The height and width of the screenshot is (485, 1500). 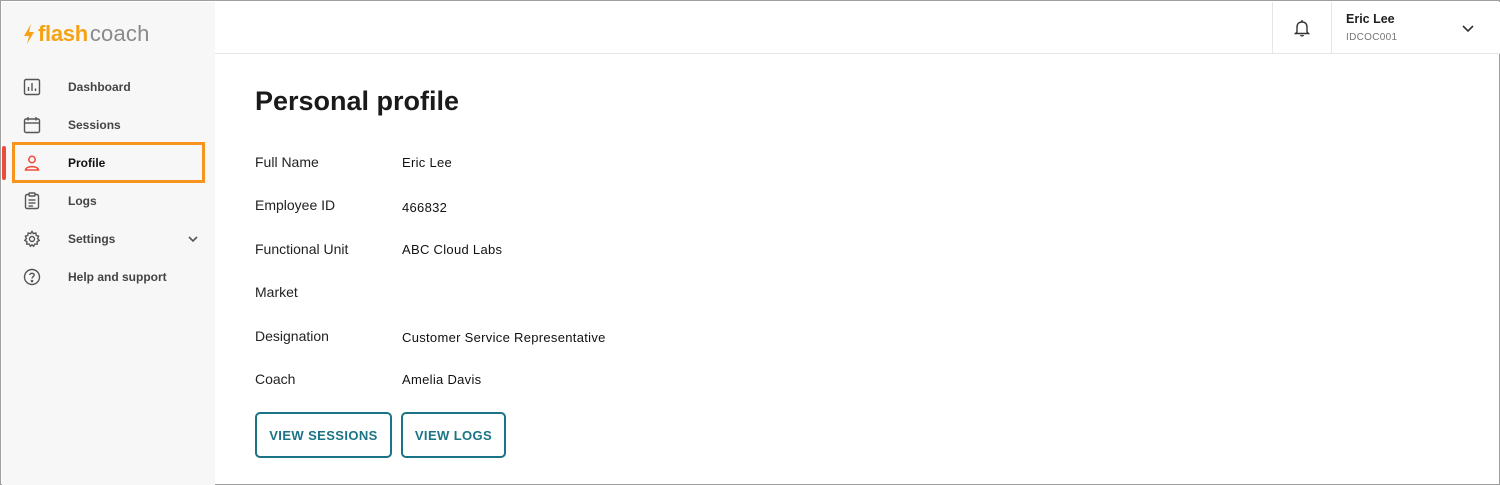 I want to click on user-menu-chevron-icon, so click(x=1468, y=28).